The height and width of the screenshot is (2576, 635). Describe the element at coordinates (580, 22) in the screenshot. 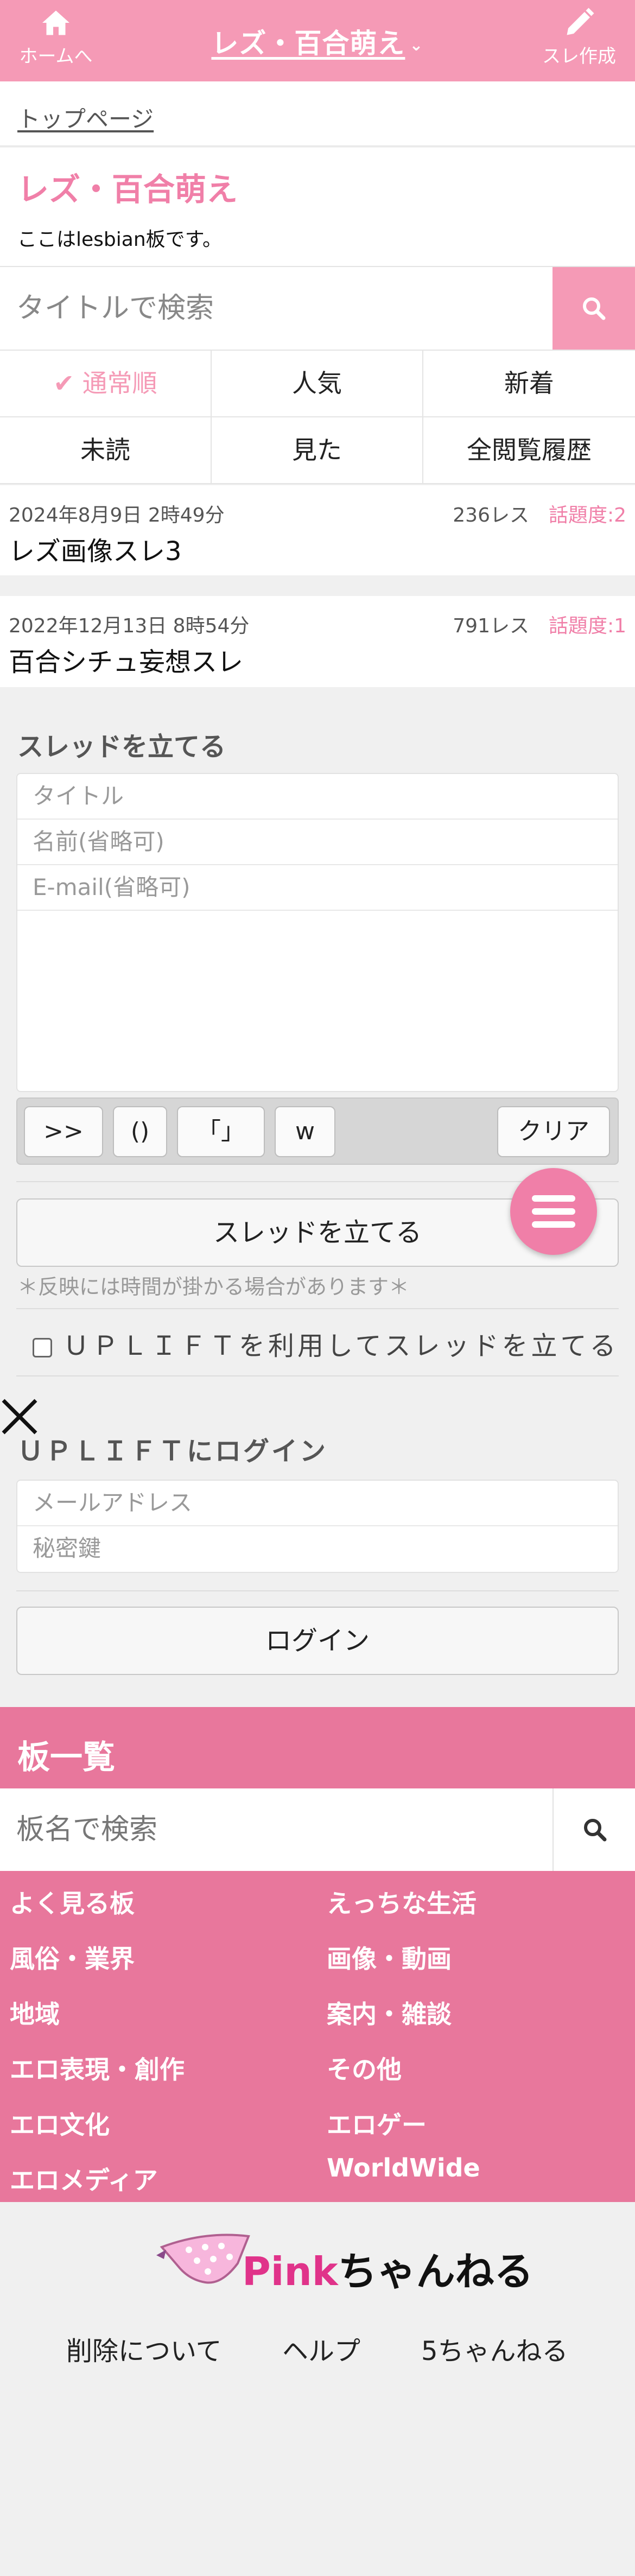

I see `pencil-icon` at that location.